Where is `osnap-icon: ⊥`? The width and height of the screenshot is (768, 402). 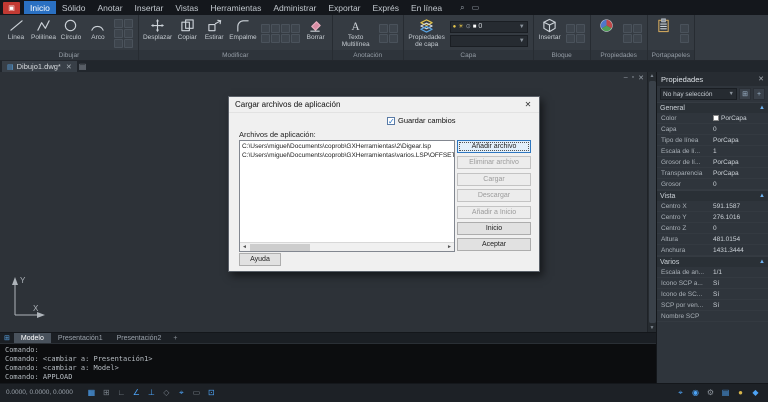 osnap-icon: ⊥ is located at coordinates (151, 392).